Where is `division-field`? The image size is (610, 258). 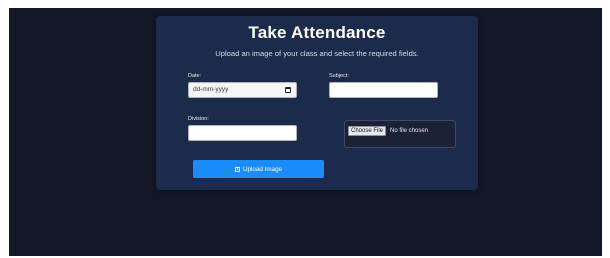
division-field is located at coordinates (242, 133).